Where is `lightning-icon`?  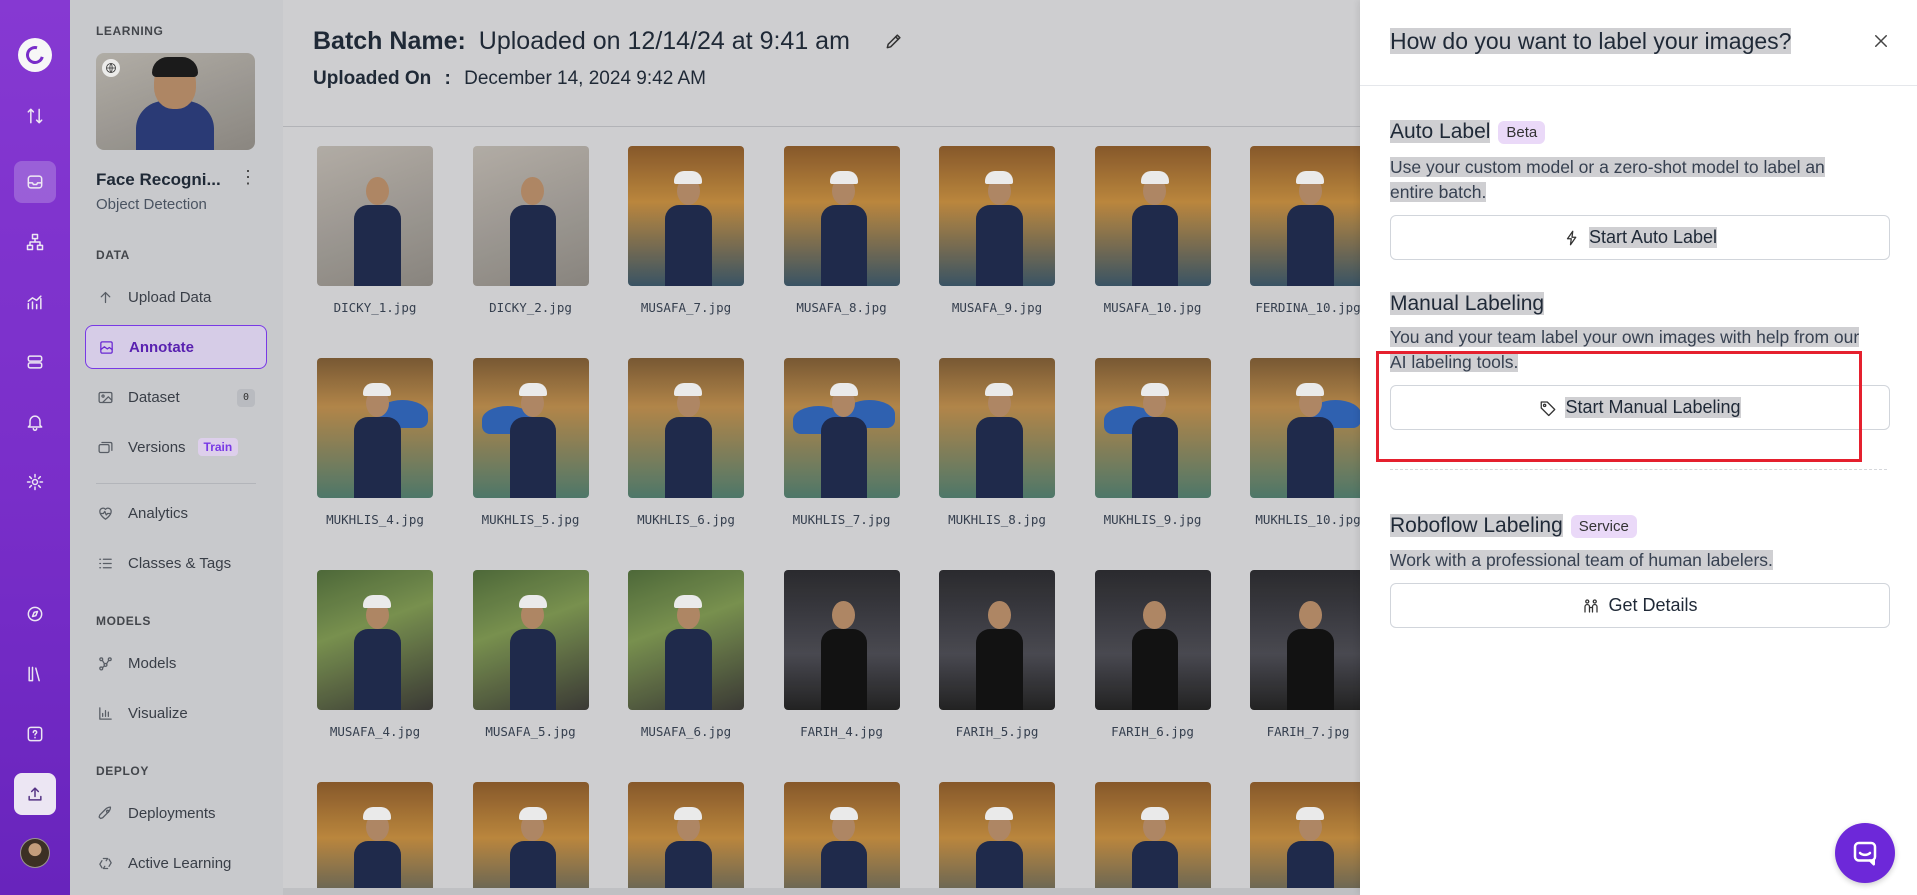
lightning-icon is located at coordinates (1571, 237).